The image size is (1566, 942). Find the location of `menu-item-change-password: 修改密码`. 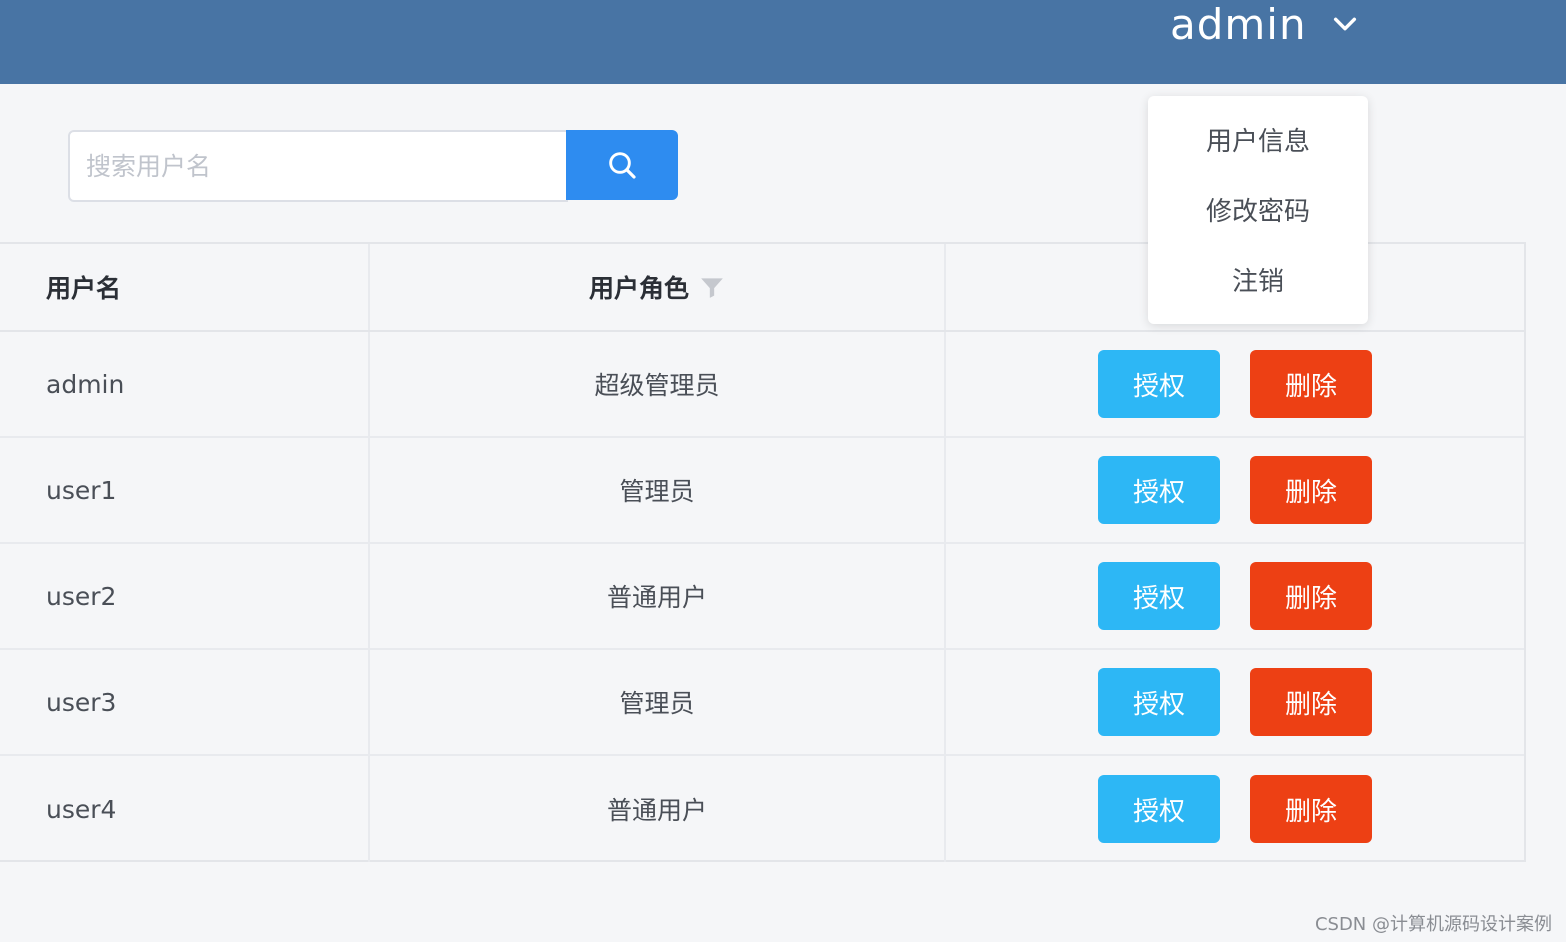

menu-item-change-password: 修改密码 is located at coordinates (1258, 209).